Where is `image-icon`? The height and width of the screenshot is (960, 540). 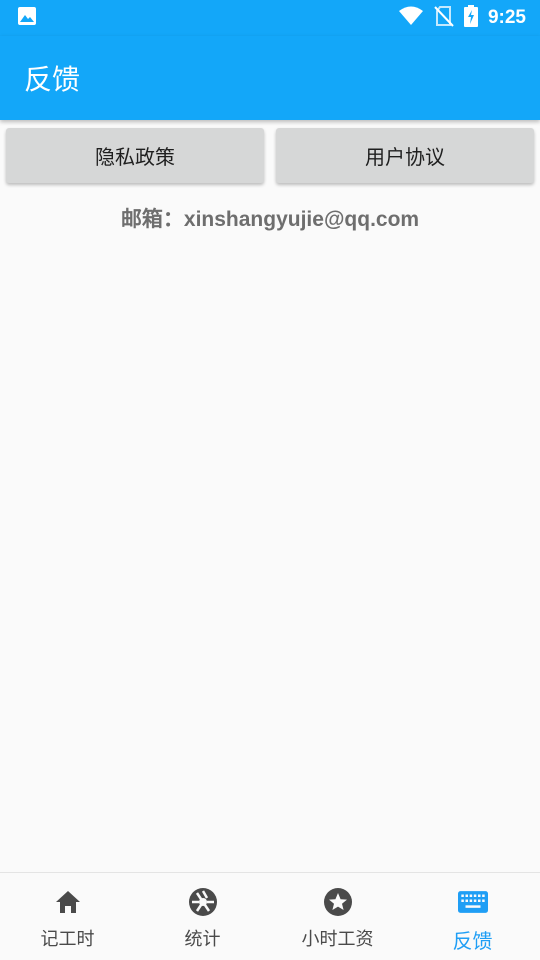 image-icon is located at coordinates (27, 18).